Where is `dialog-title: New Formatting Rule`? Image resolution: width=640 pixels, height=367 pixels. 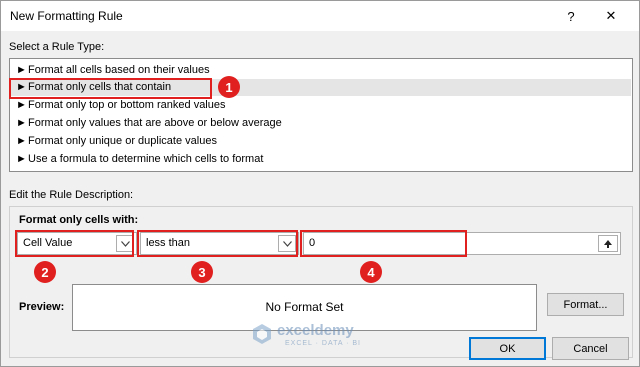 dialog-title: New Formatting Rule is located at coordinates (66, 16).